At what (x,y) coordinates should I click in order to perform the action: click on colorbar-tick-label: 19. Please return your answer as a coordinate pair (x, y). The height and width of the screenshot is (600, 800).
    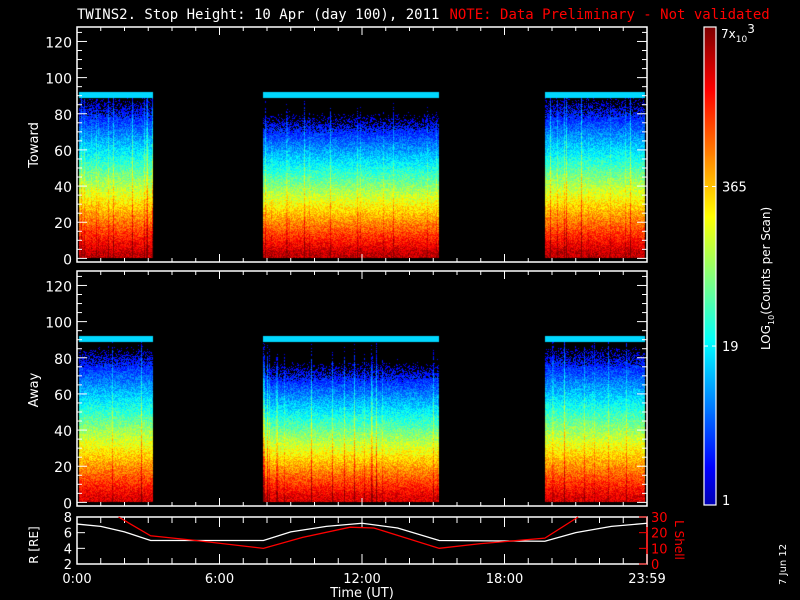
    Looking at the image, I should click on (730, 347).